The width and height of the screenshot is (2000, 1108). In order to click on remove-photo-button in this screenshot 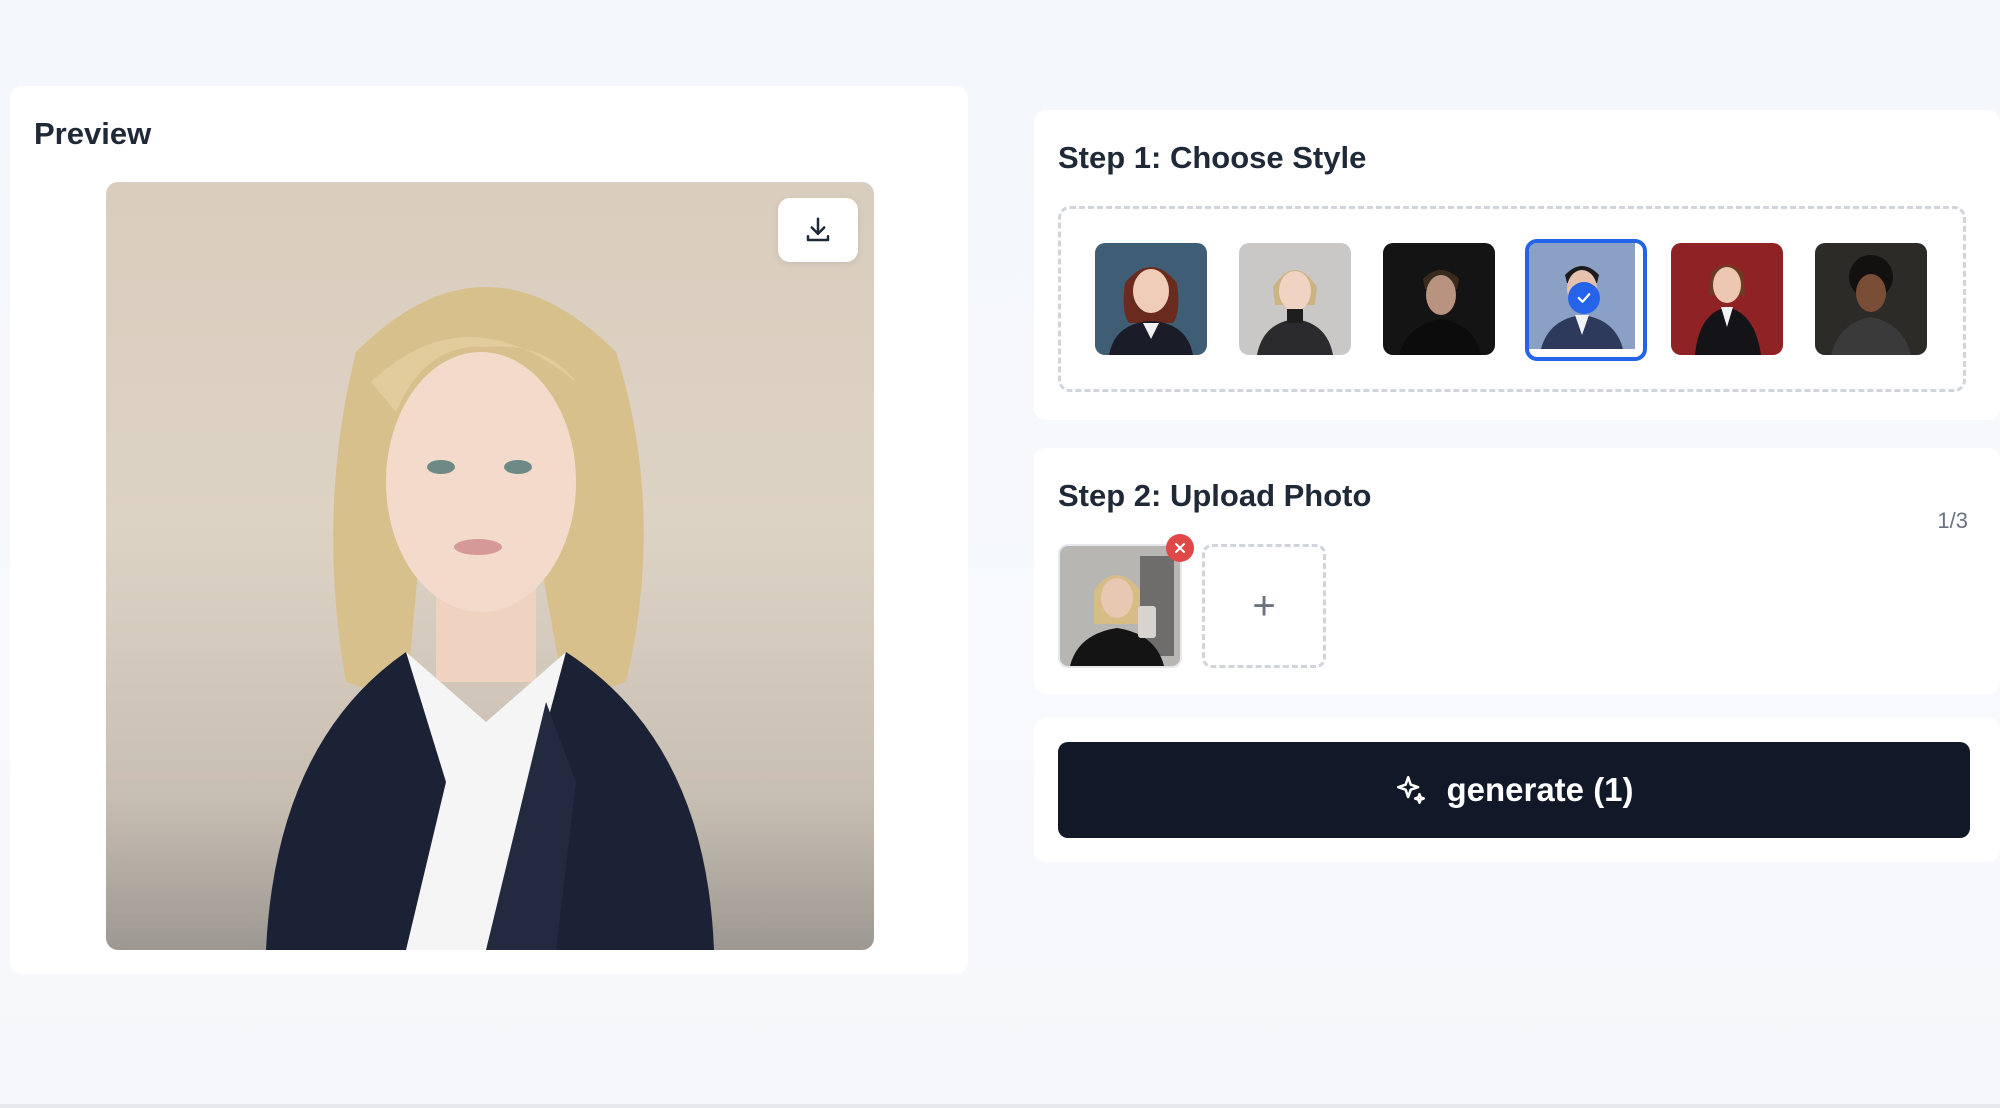, I will do `click(1180, 548)`.